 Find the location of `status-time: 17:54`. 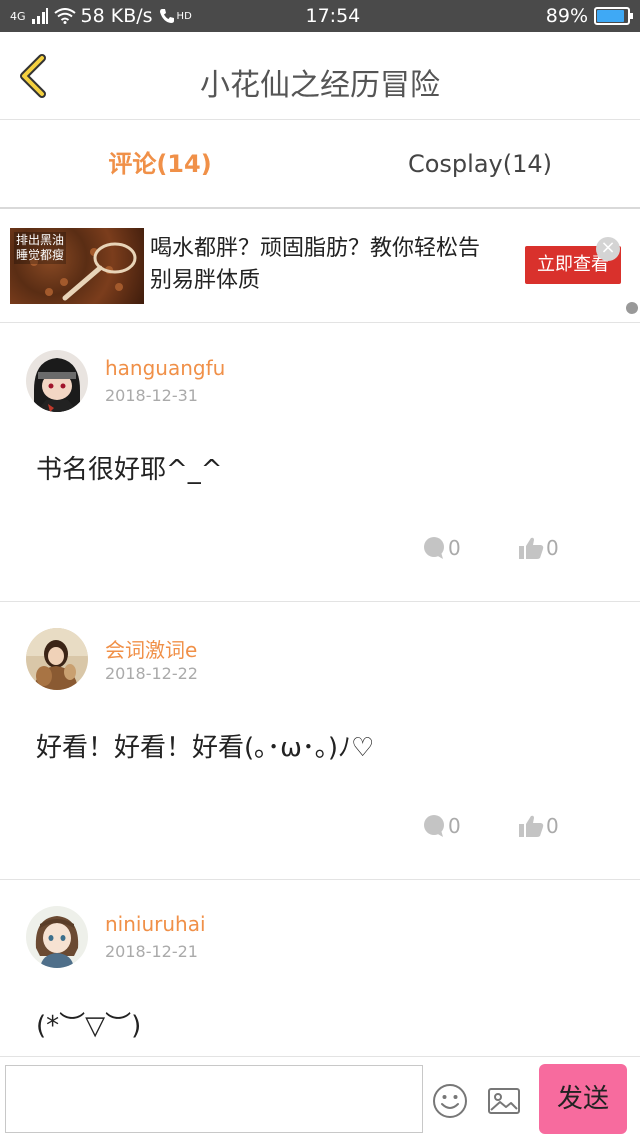

status-time: 17:54 is located at coordinates (333, 16).